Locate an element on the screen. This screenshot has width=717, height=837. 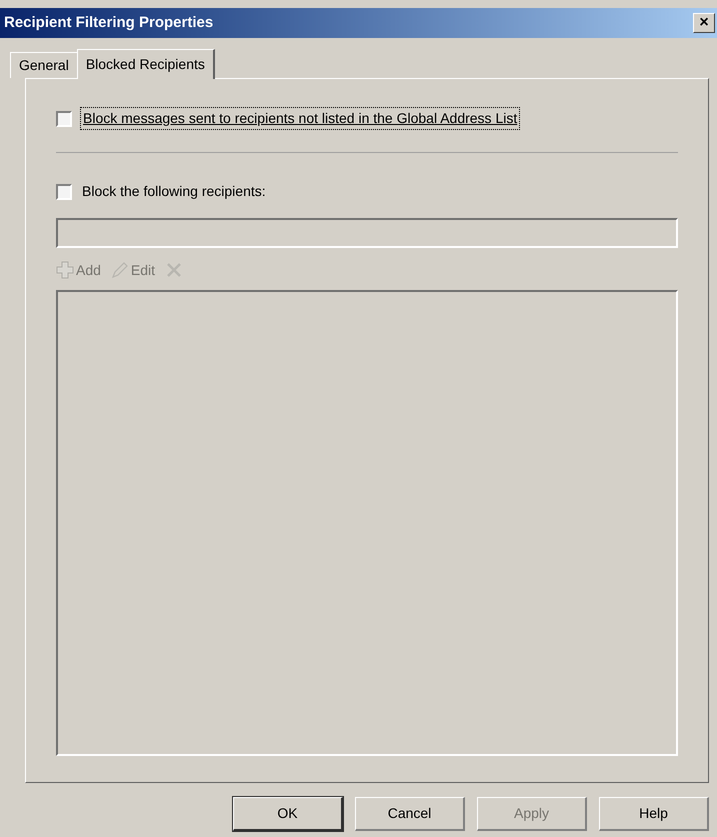
tab: General is located at coordinates (43, 65).